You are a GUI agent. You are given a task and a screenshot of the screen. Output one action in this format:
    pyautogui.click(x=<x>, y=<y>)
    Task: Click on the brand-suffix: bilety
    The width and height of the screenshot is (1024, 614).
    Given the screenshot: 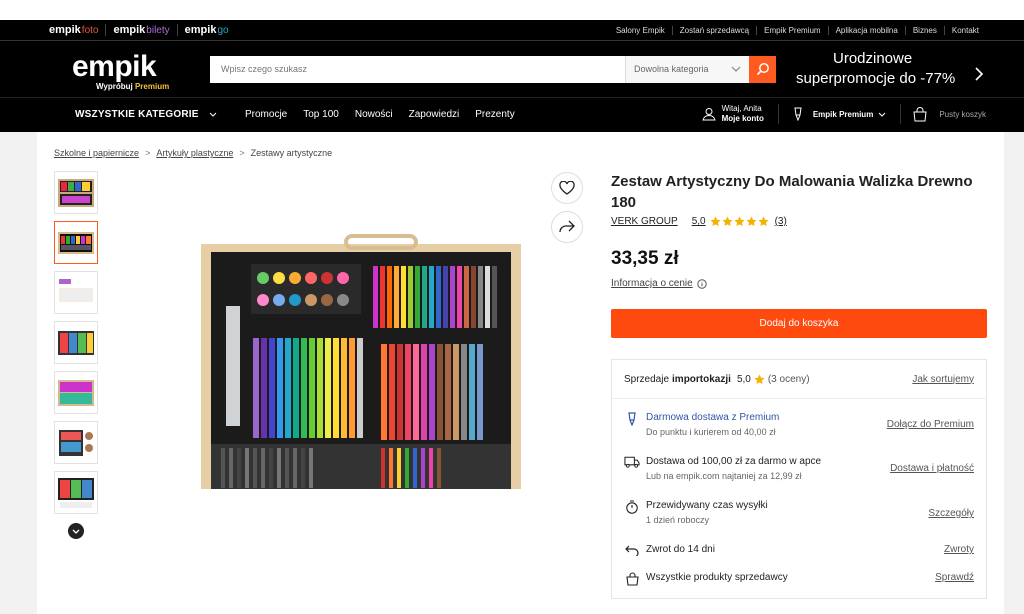 What is the action you would take?
    pyautogui.click(x=158, y=30)
    